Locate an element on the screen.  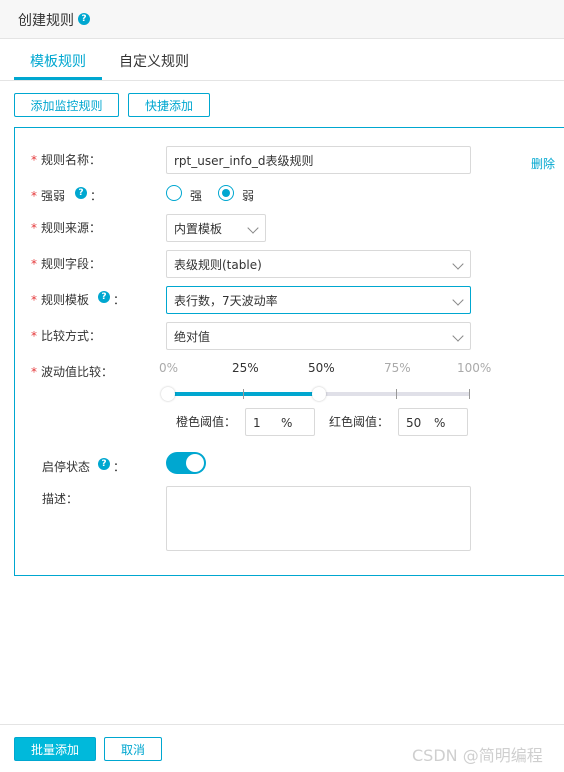
radio-weak is located at coordinates (226, 193).